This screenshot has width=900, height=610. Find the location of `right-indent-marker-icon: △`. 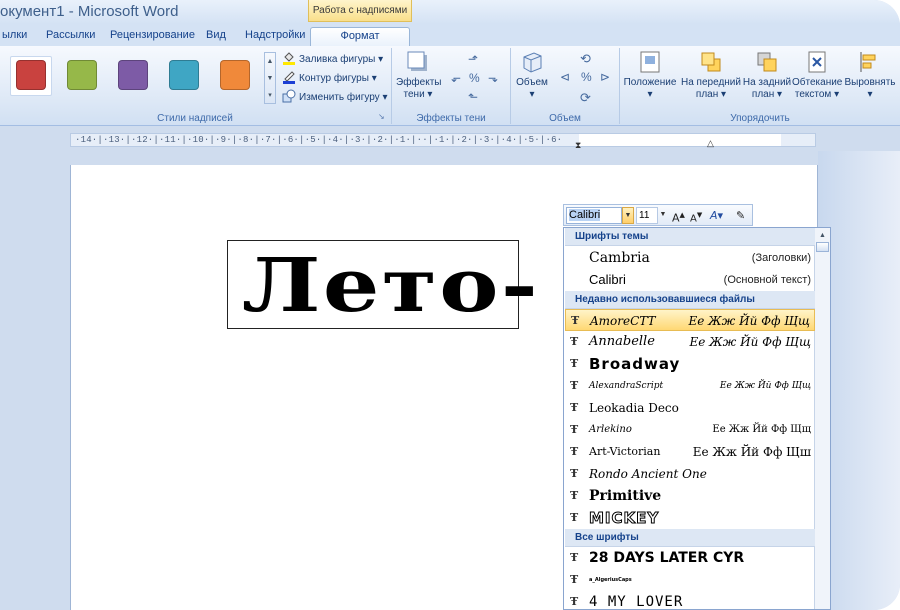

right-indent-marker-icon: △ is located at coordinates (710, 143).